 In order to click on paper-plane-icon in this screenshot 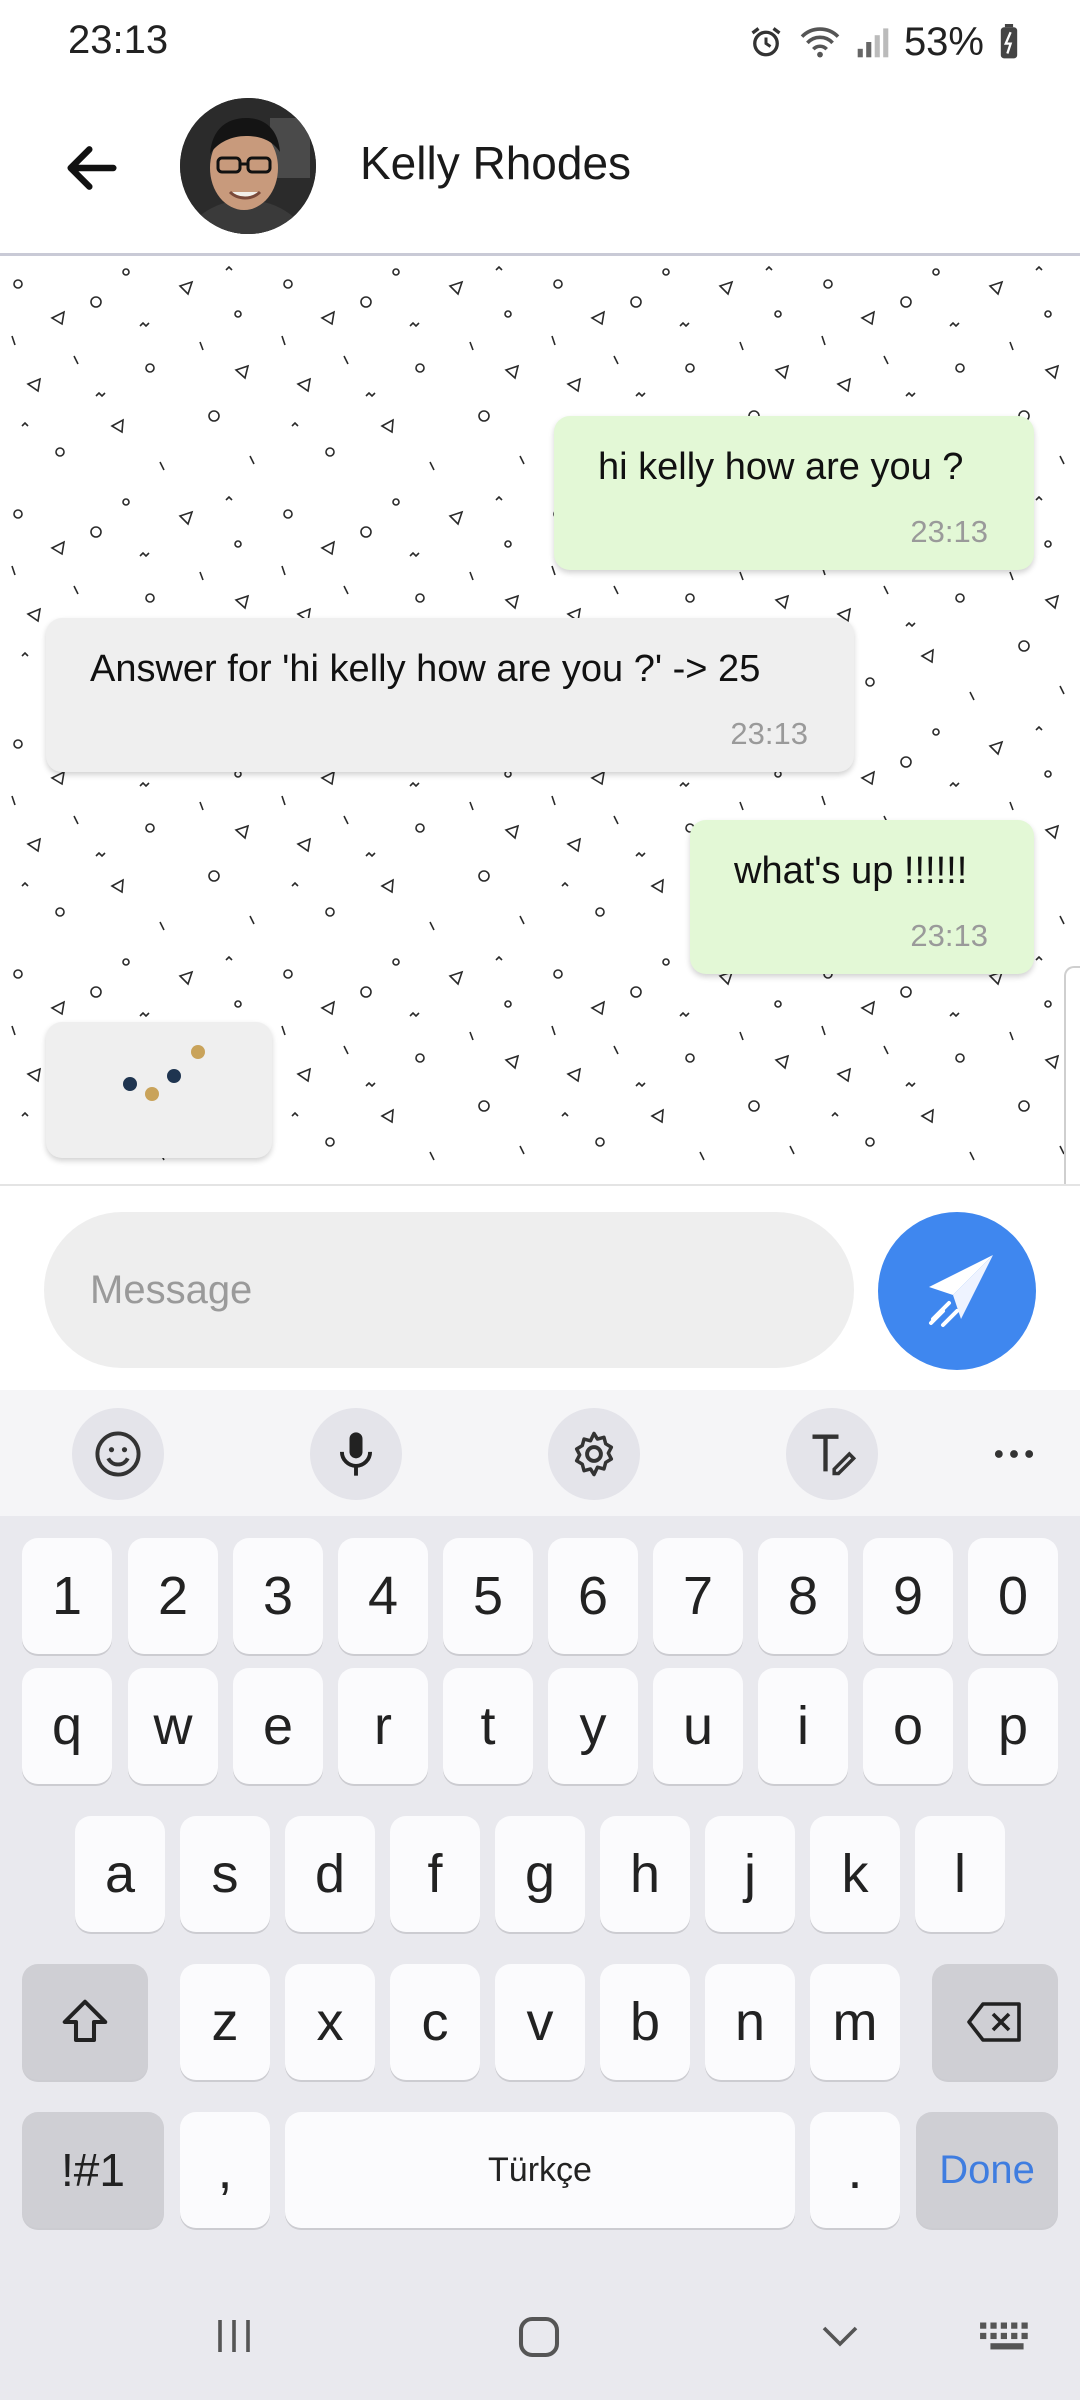, I will do `click(961, 1291)`.